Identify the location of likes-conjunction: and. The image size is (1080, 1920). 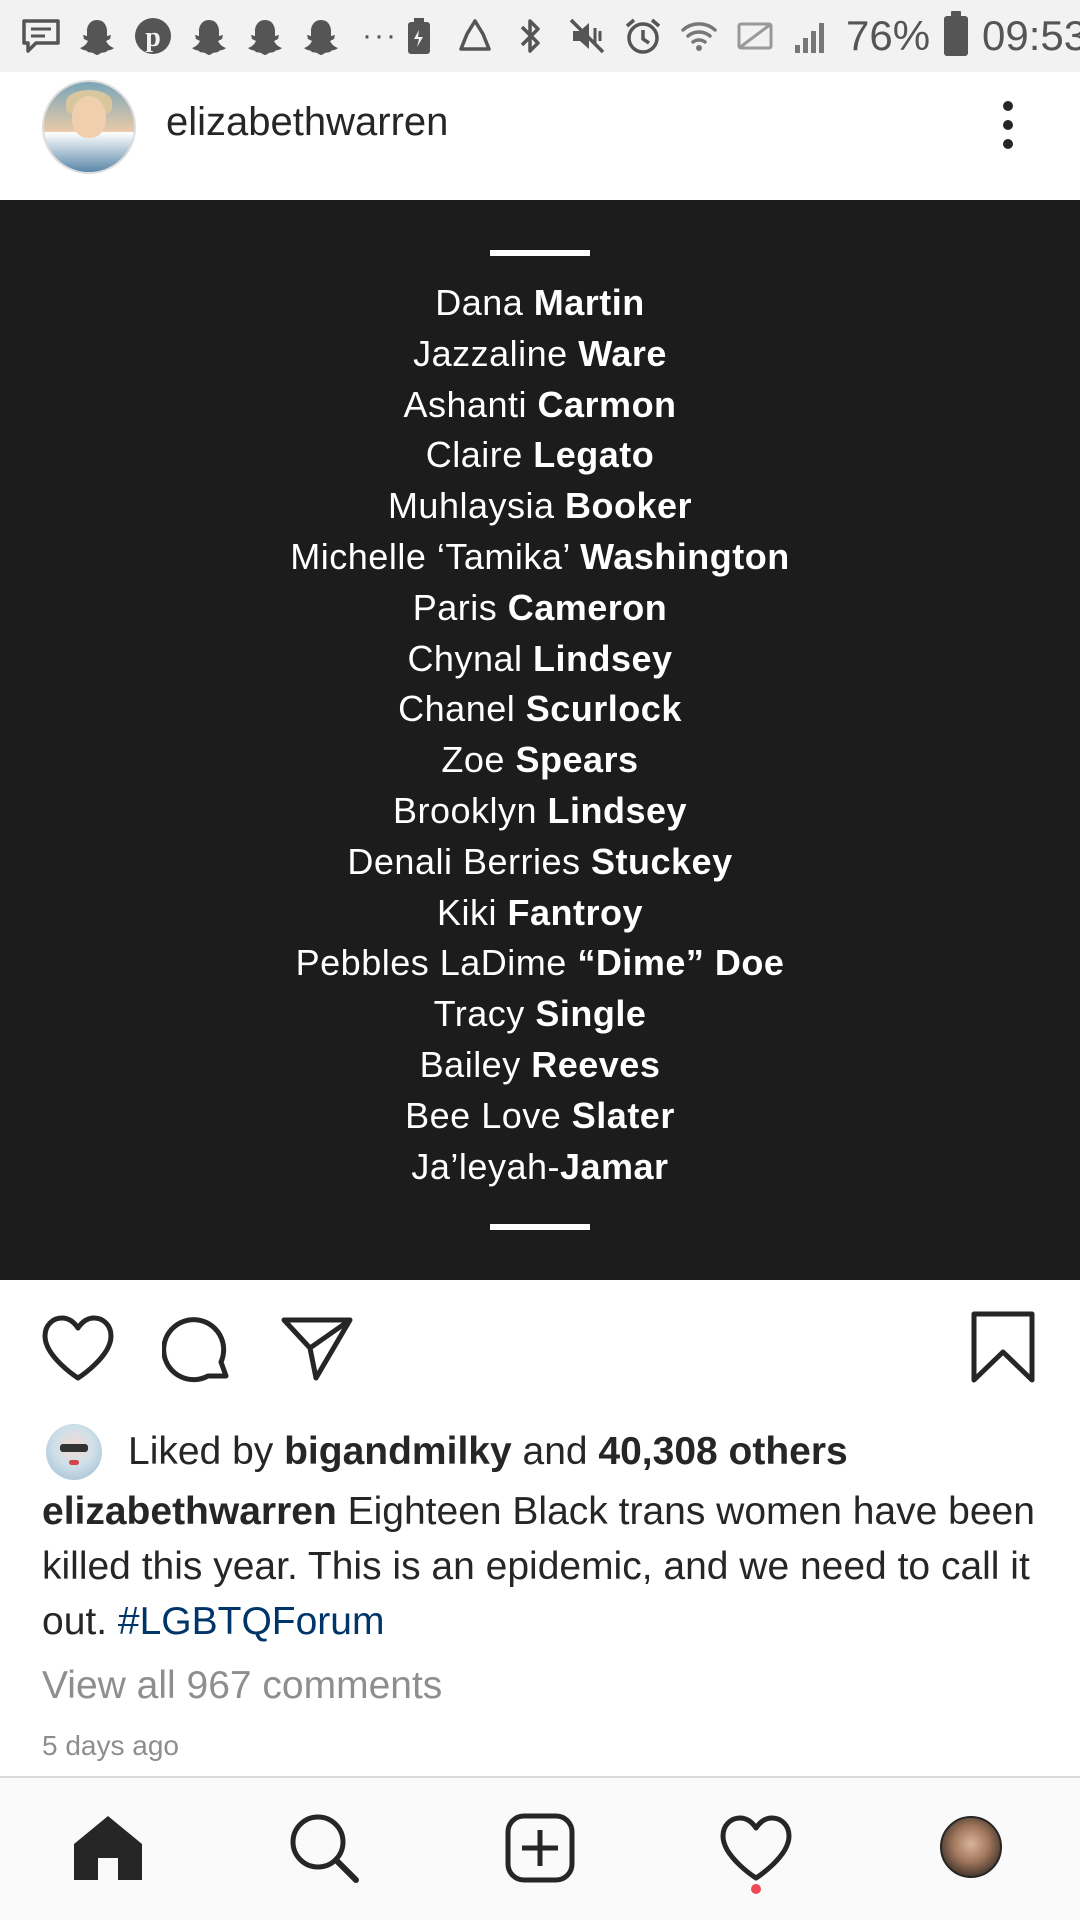
(555, 1451).